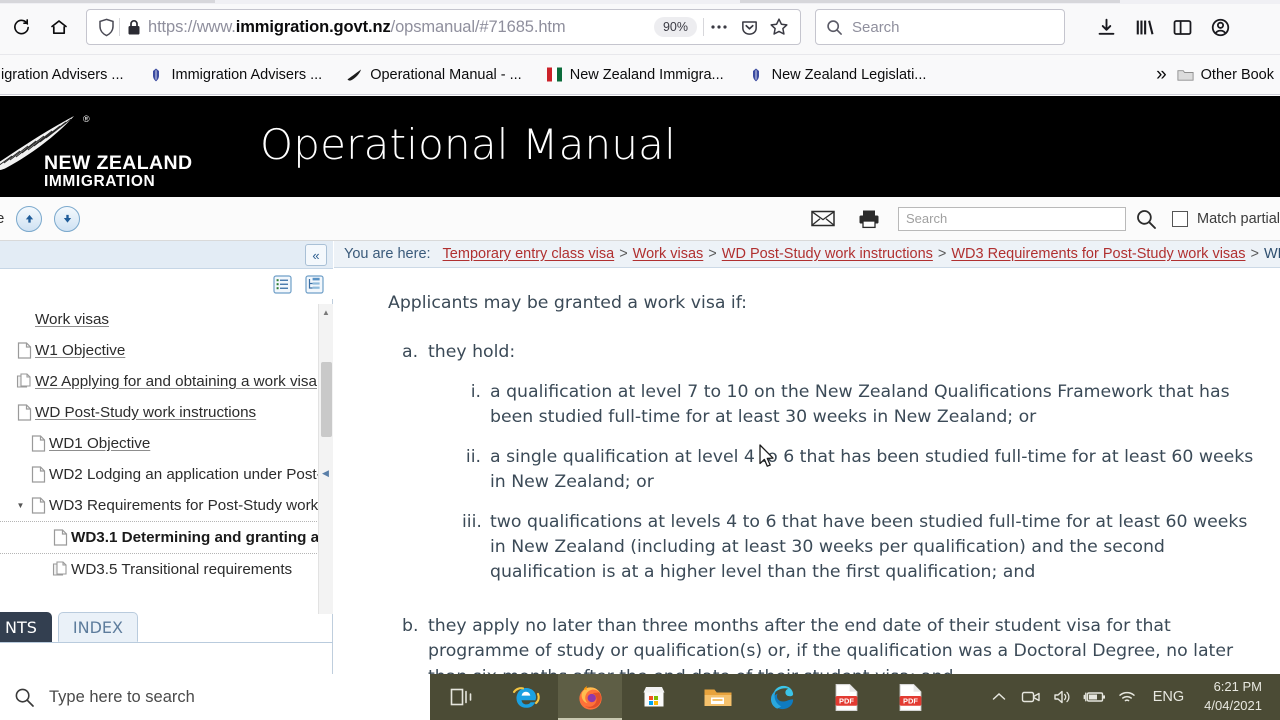 The width and height of the screenshot is (1280, 720). I want to click on sidebar-toggle-button, so click(1182, 27).